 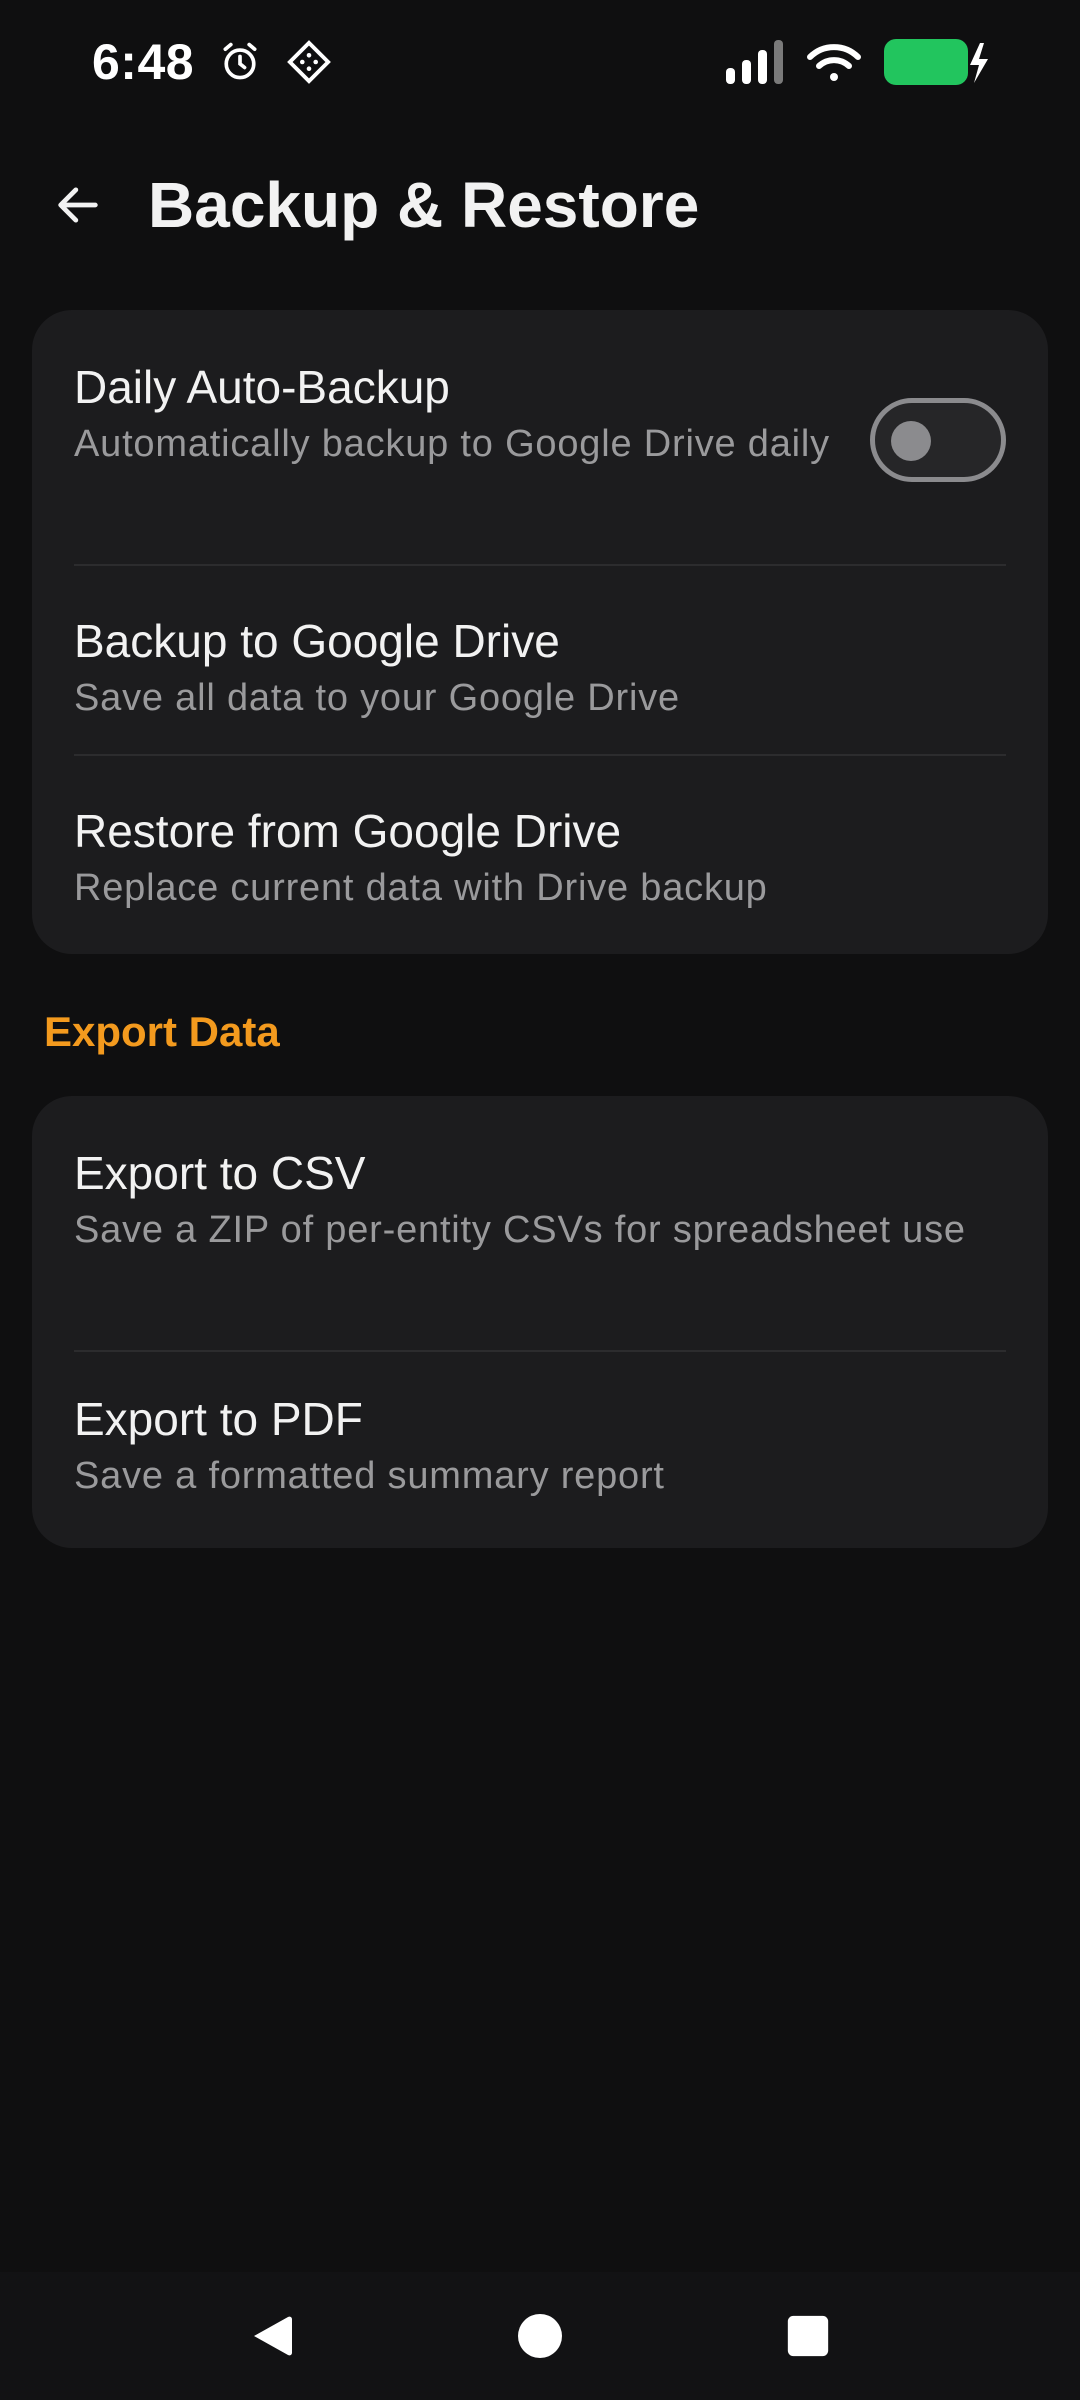 I want to click on daily-auto-backup-toggle, so click(x=938, y=440).